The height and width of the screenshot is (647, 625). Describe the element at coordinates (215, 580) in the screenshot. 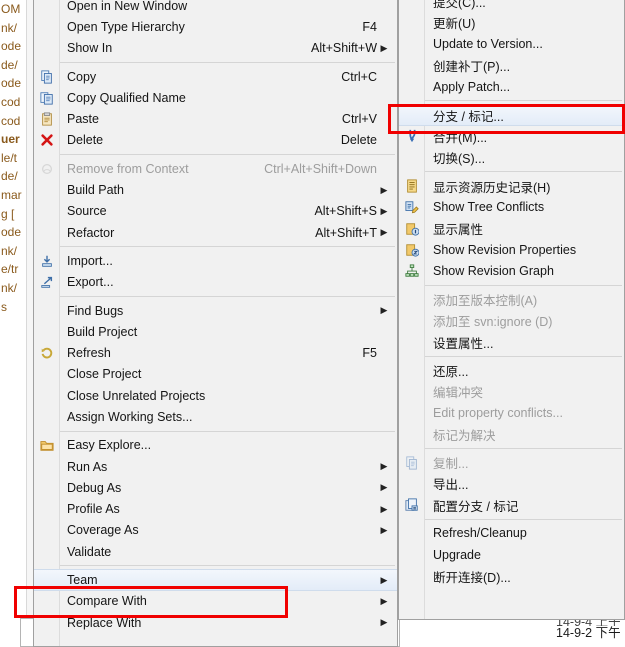

I see `menu-item: Team ▶` at that location.